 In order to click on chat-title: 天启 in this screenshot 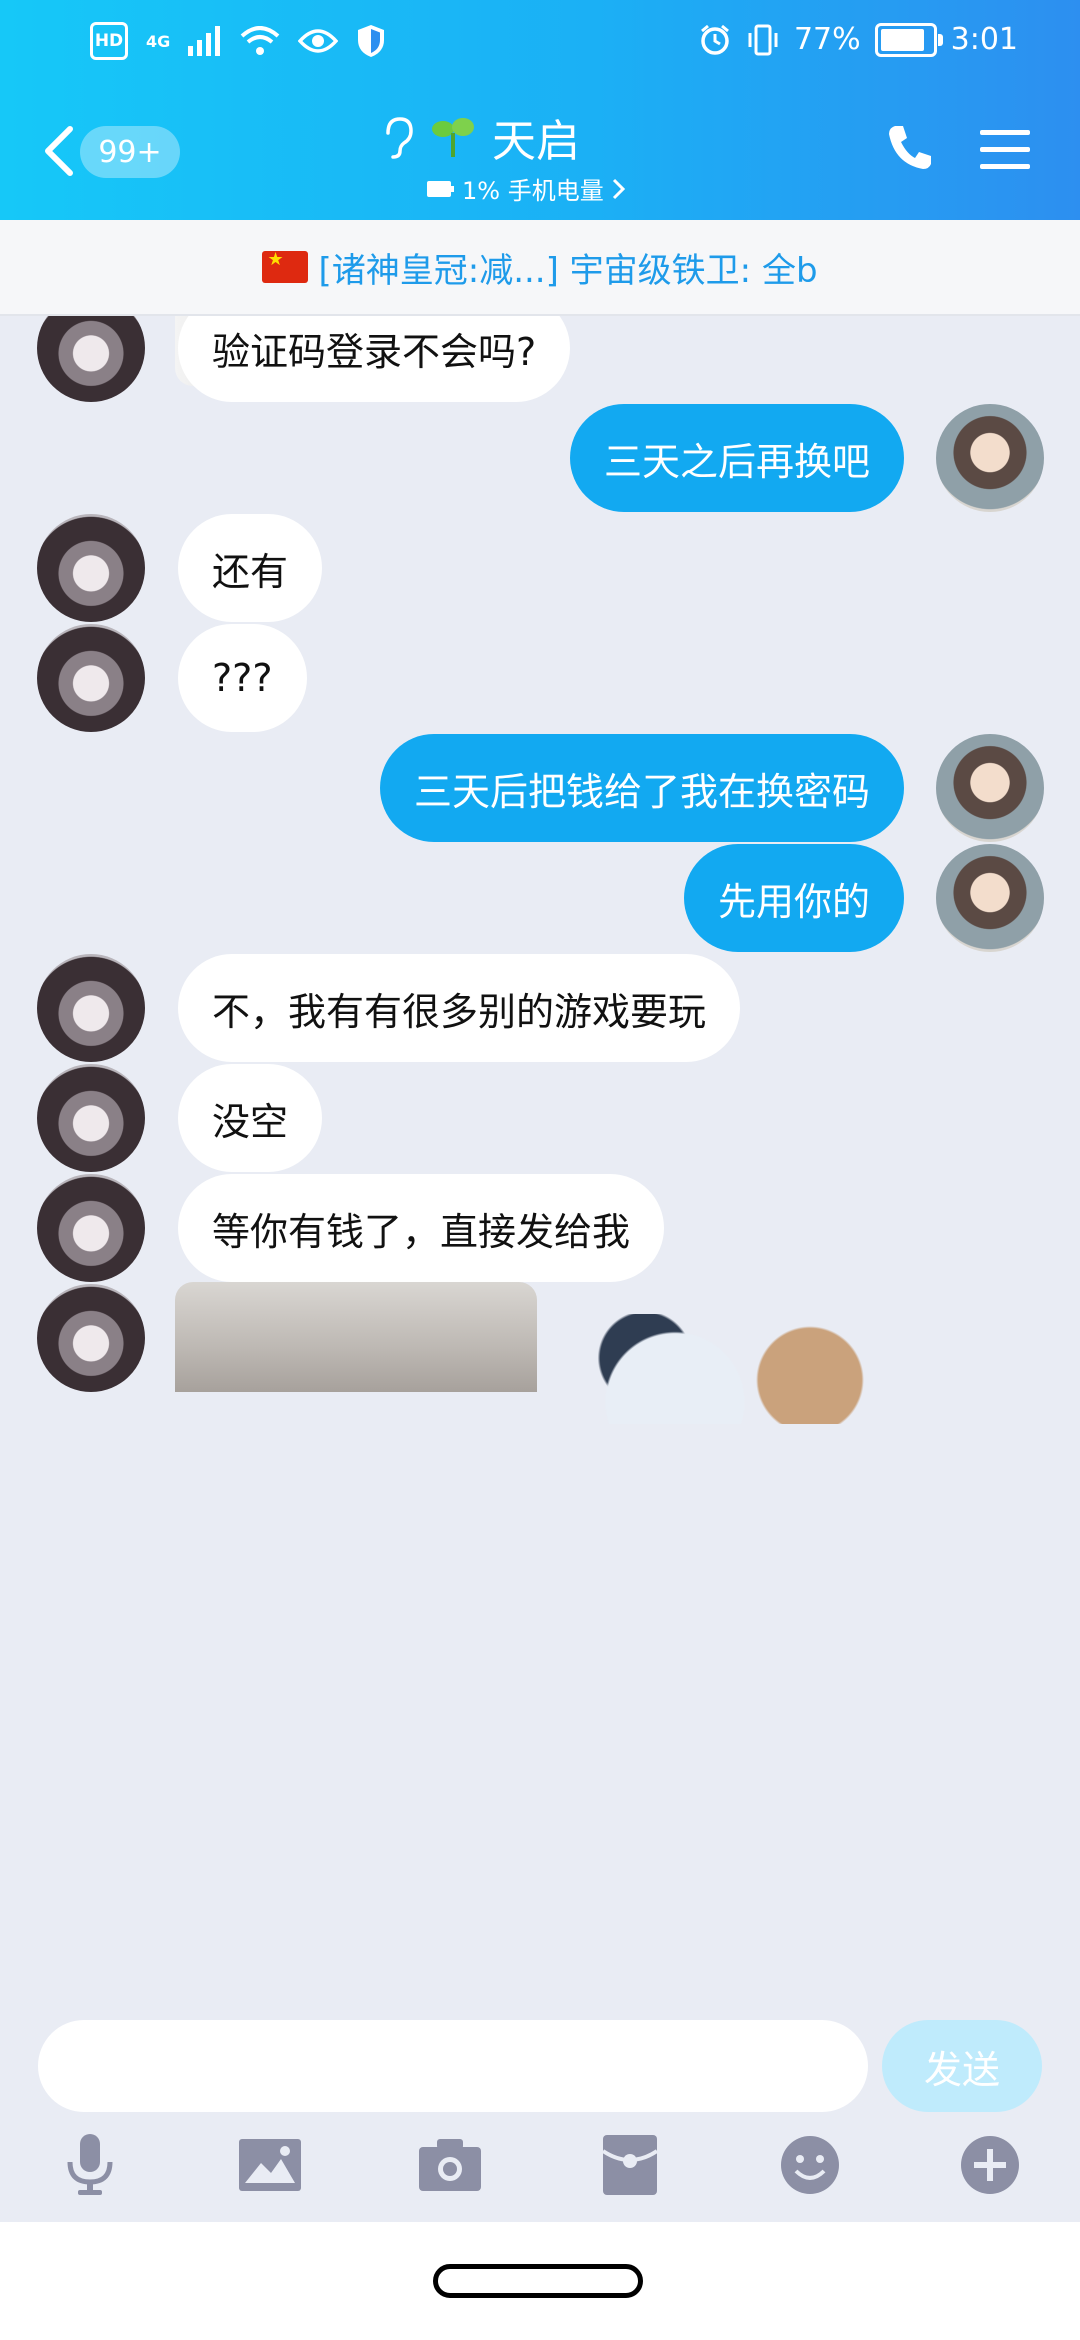, I will do `click(536, 141)`.